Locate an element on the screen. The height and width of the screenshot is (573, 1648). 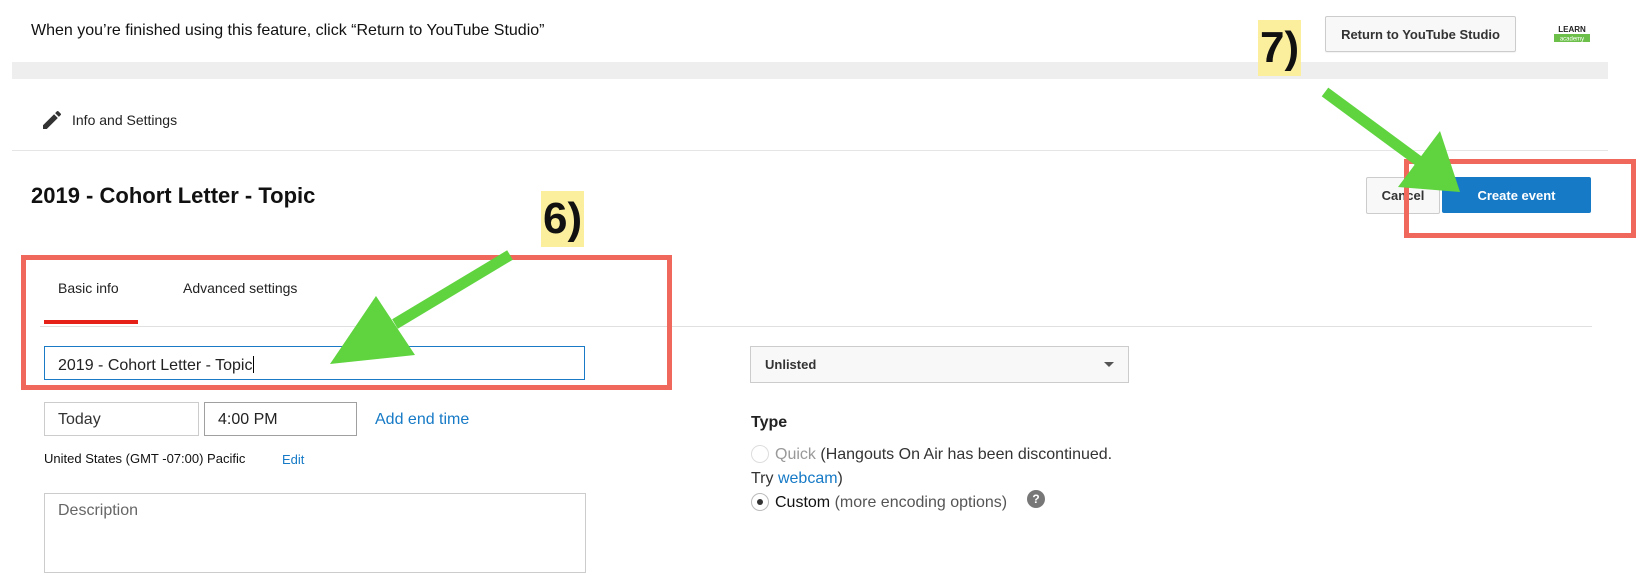
add-end-time-link: Add end time is located at coordinates (422, 420).